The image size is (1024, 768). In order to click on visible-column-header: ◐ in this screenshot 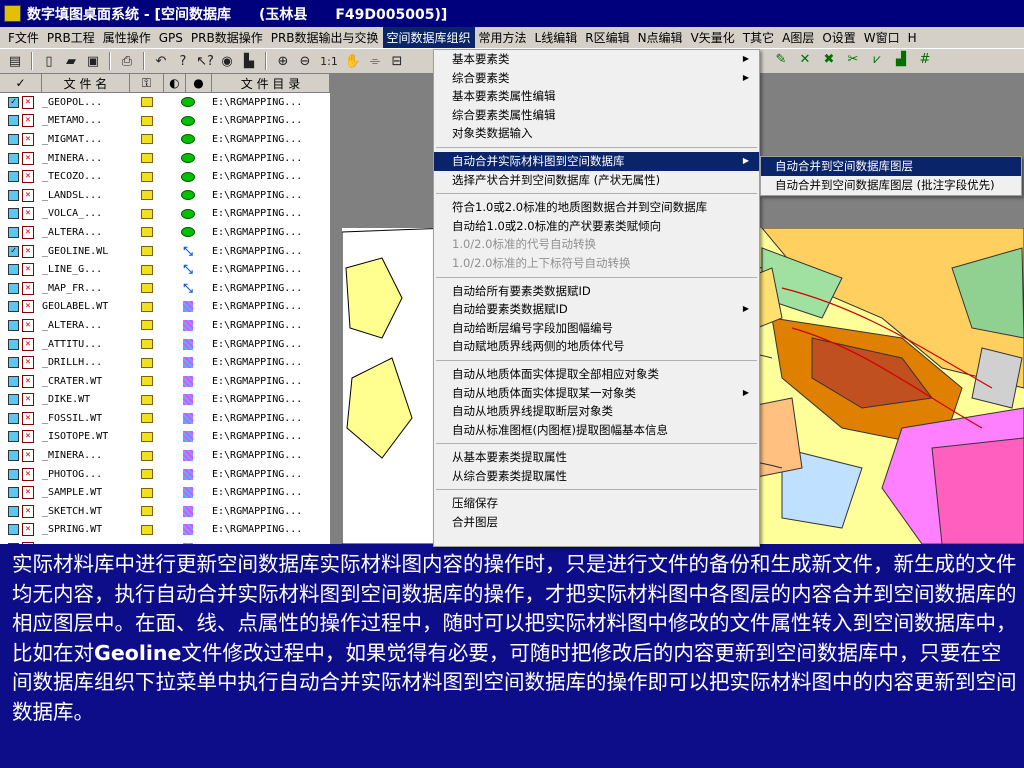, I will do `click(175, 83)`.